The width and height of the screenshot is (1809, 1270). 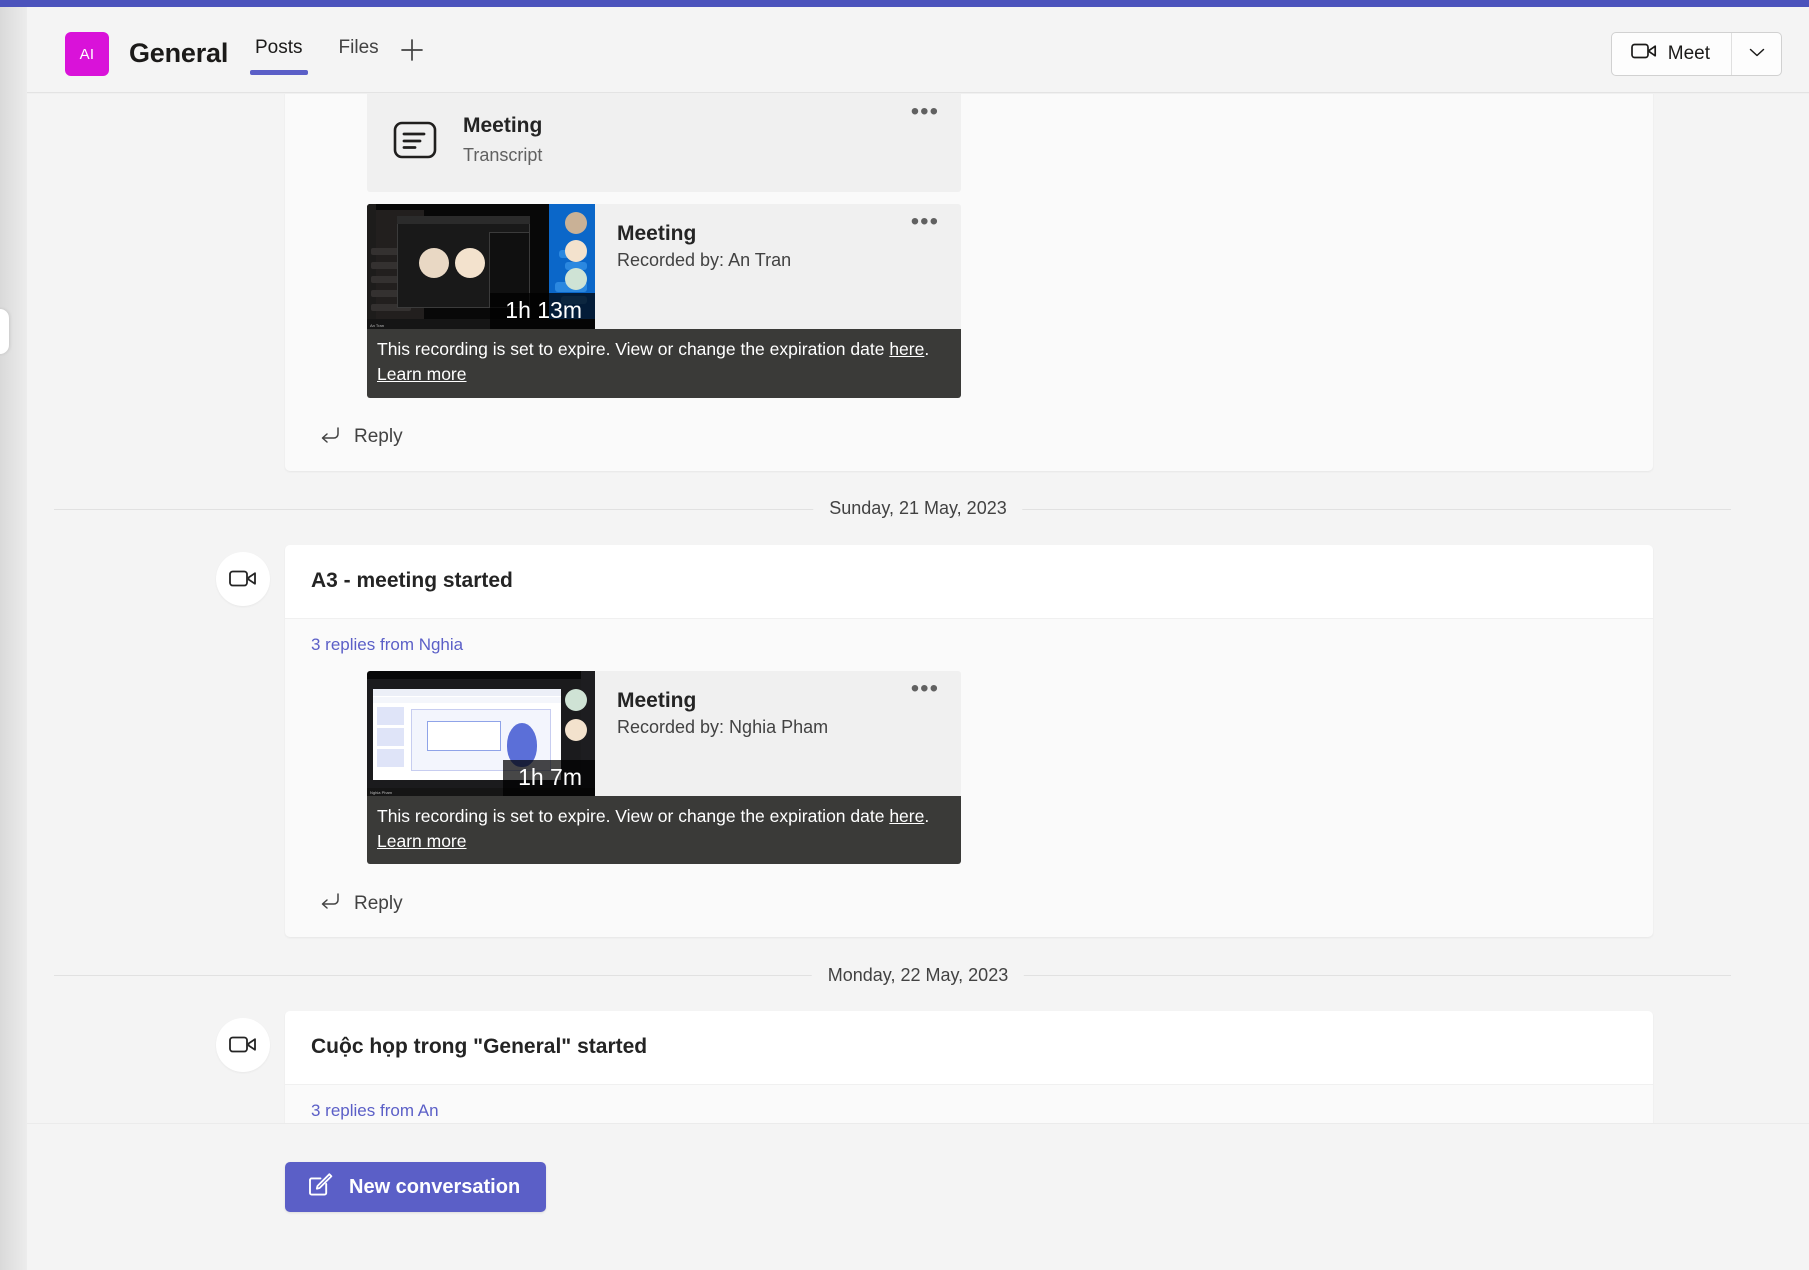 I want to click on attachment-card-transcript: Meeting Transcript •••, so click(x=664, y=143).